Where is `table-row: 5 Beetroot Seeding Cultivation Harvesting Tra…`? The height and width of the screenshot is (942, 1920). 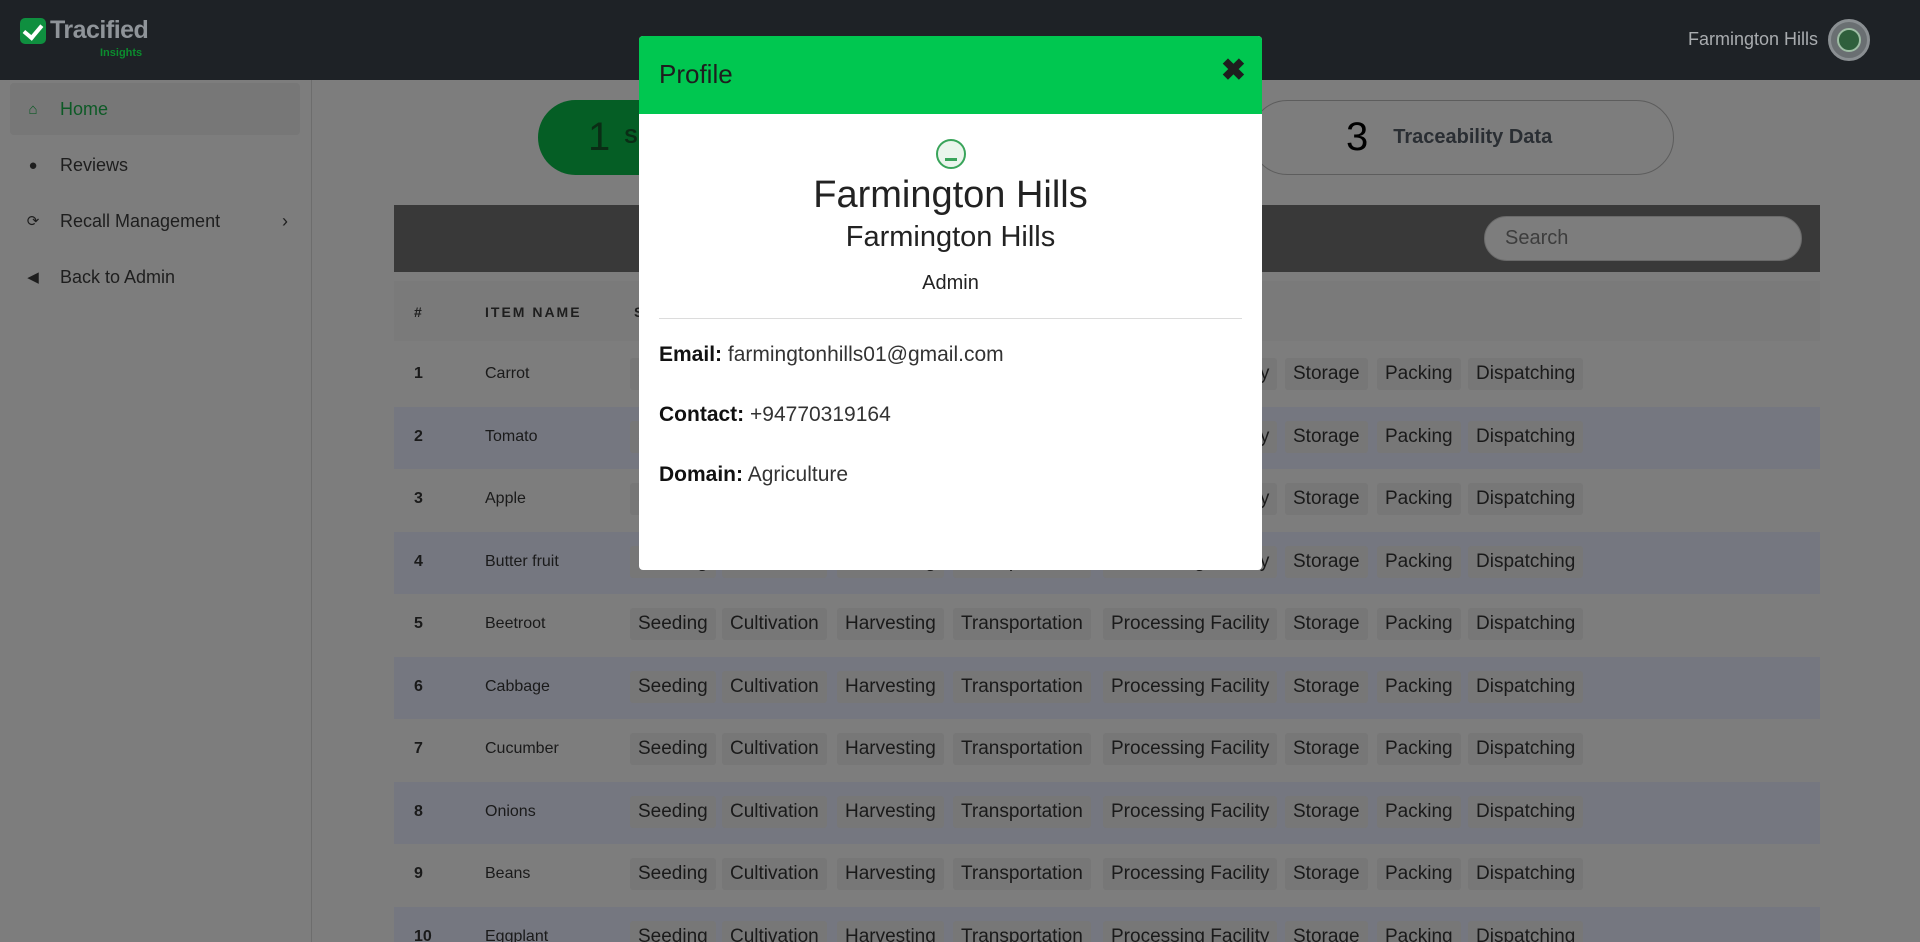 table-row: 5 Beetroot Seeding Cultivation Harvesting Tra… is located at coordinates (1107, 625).